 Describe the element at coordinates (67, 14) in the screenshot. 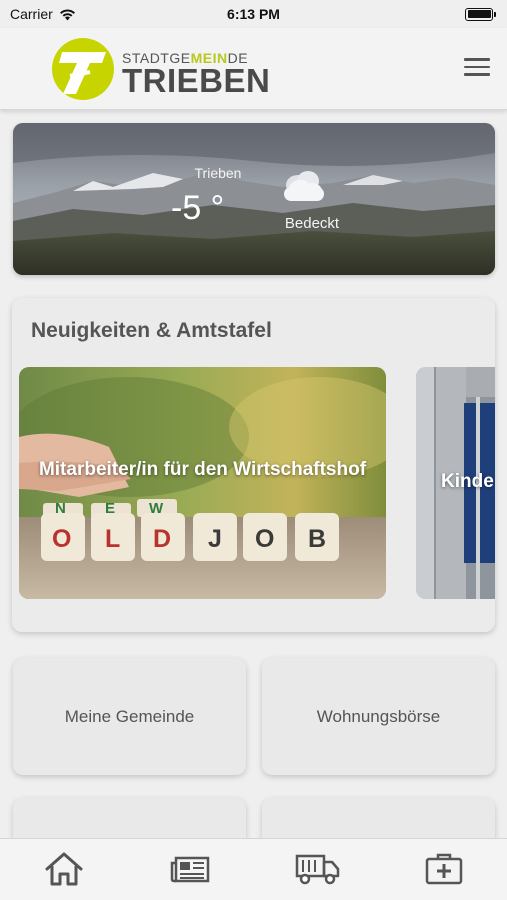

I see `wifi-icon` at that location.